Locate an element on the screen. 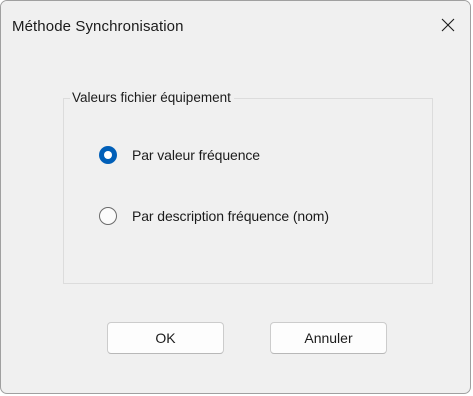 The width and height of the screenshot is (473, 396). close-icon is located at coordinates (448, 25).